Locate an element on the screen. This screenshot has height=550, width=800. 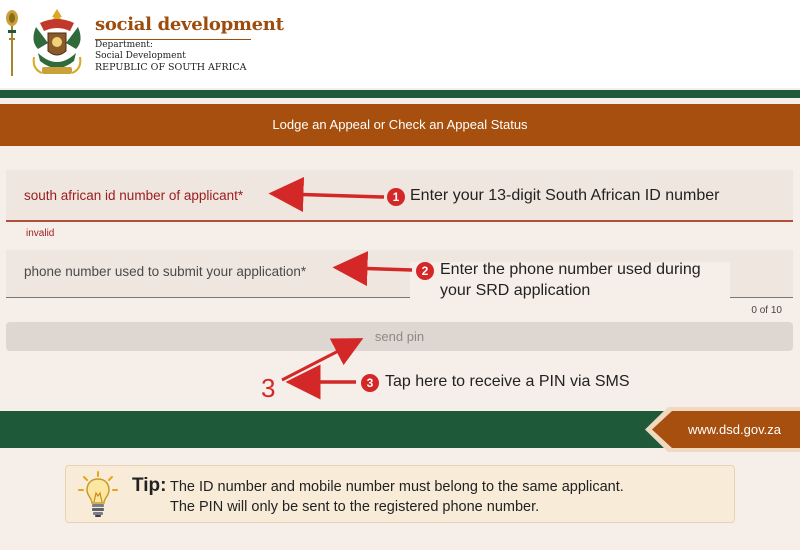
lightbulb-icon is located at coordinates (98, 494).